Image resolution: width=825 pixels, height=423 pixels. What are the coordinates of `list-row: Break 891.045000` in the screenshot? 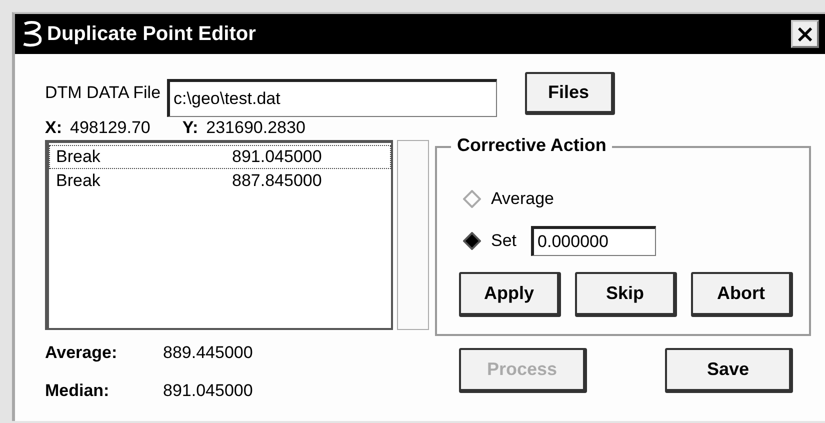 It's located at (220, 157).